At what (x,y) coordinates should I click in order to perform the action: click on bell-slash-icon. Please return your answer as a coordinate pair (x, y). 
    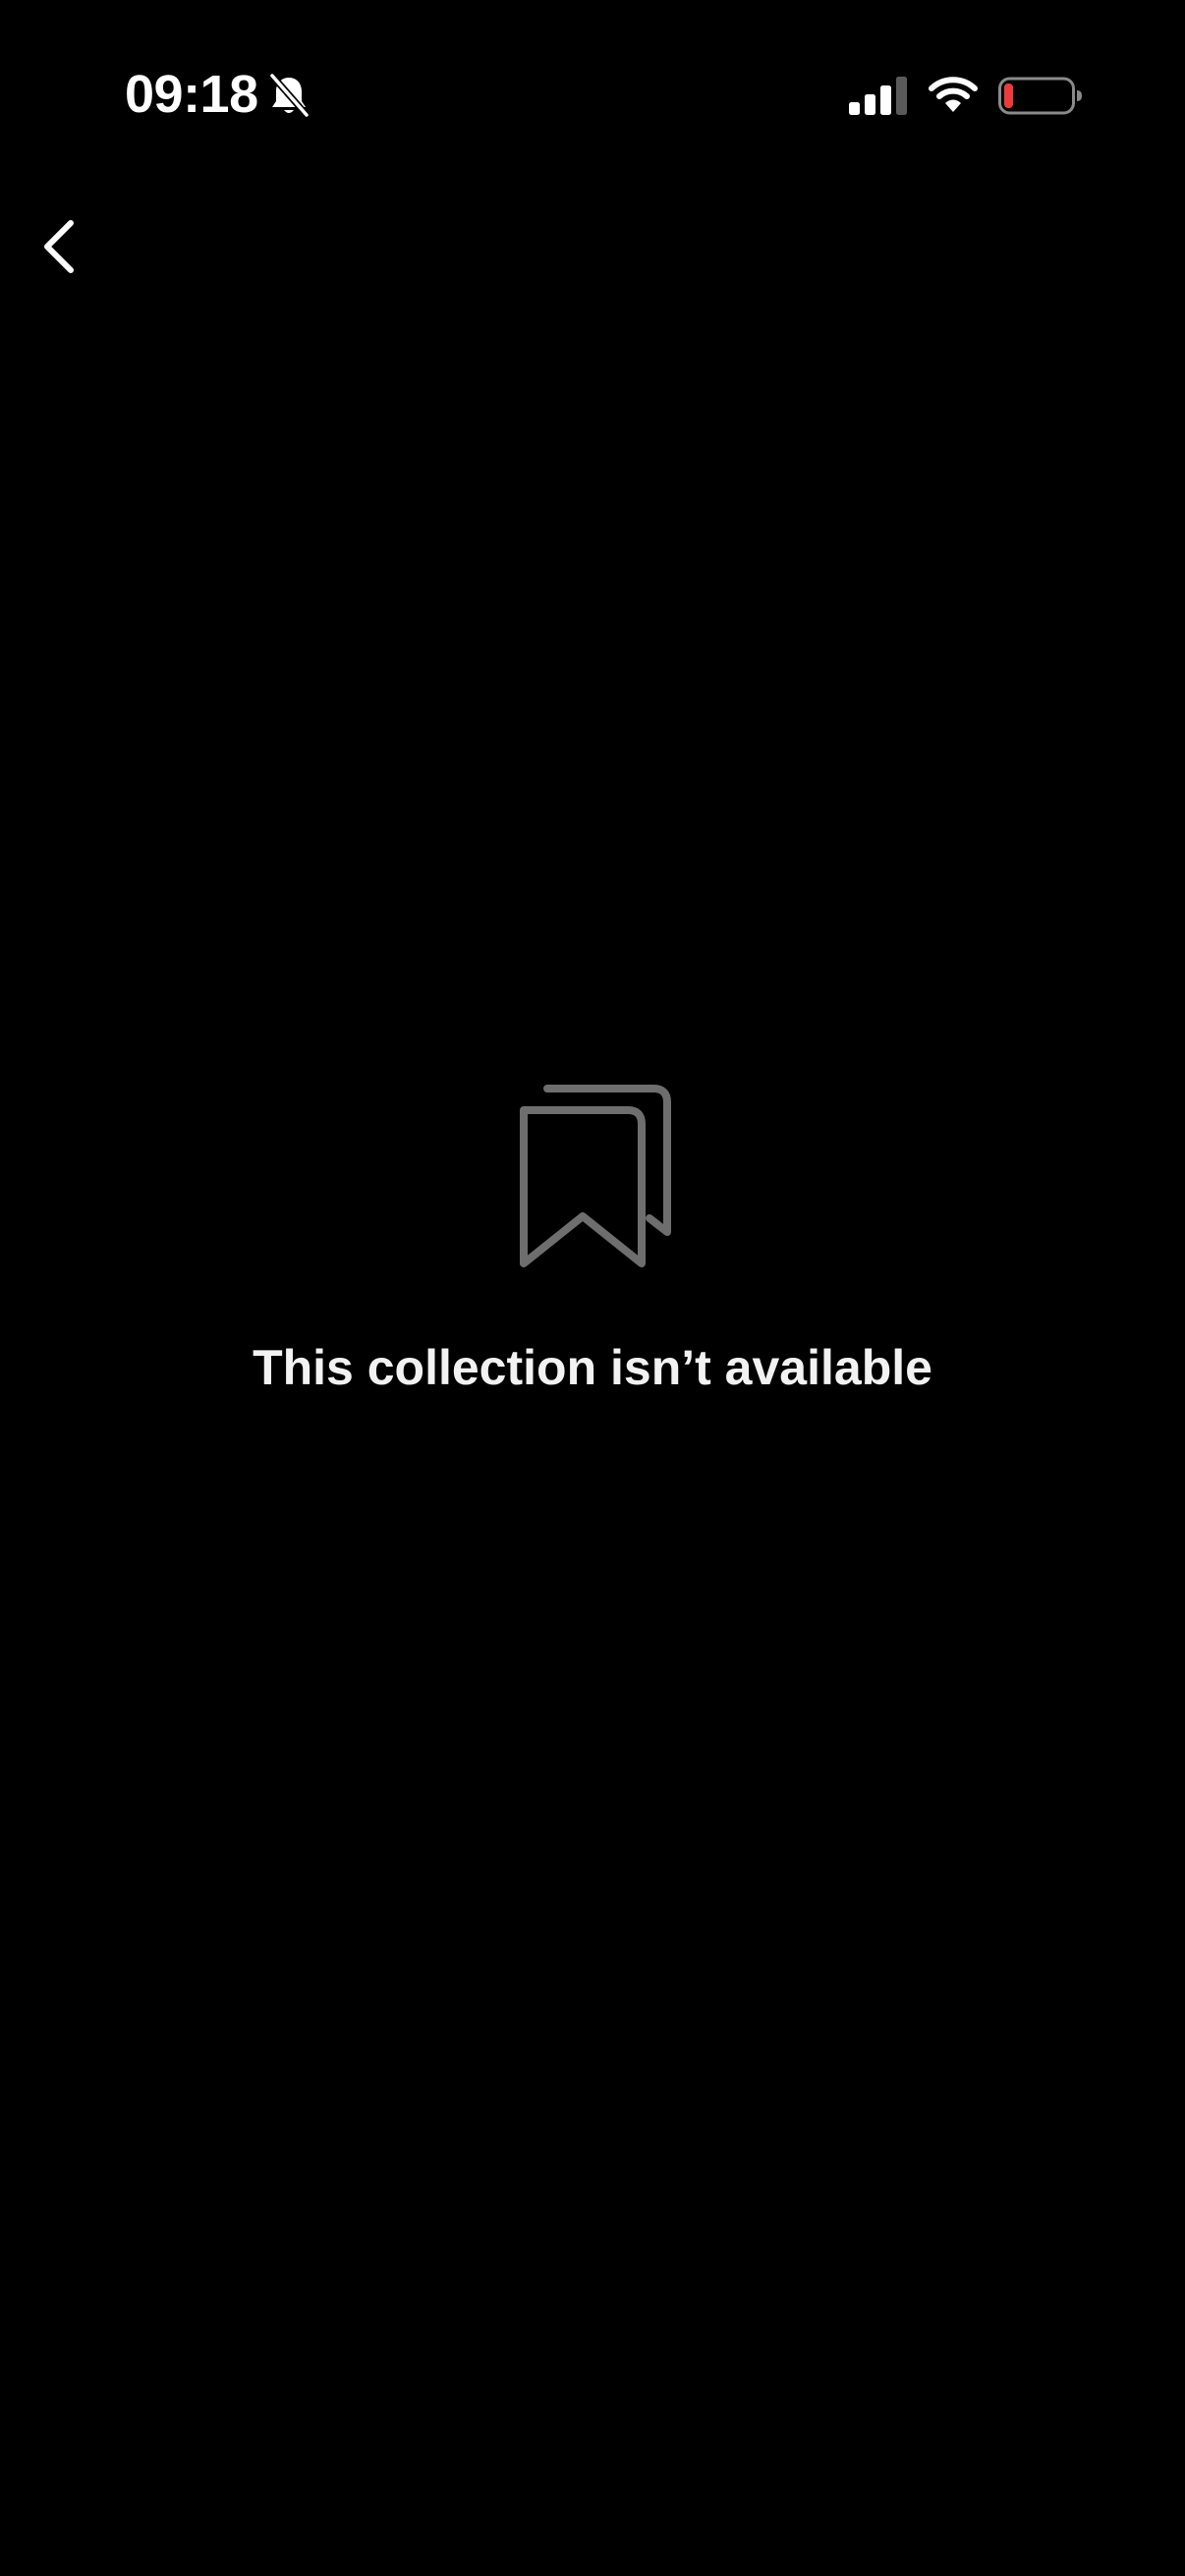
    Looking at the image, I should click on (289, 95).